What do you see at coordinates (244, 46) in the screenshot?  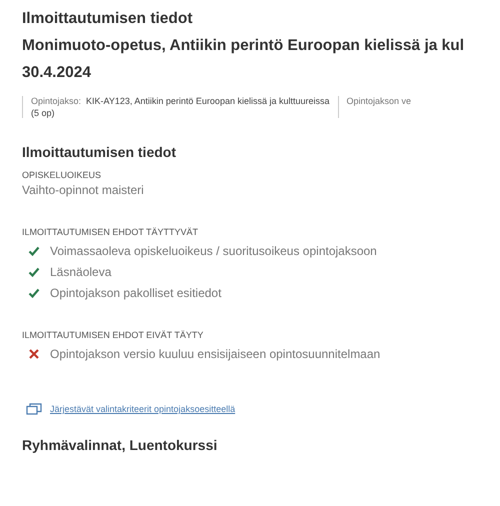 I see `course-title: Monimuoto-opetus, Antiikin perintö Euroopan kielissä ja kul` at bounding box center [244, 46].